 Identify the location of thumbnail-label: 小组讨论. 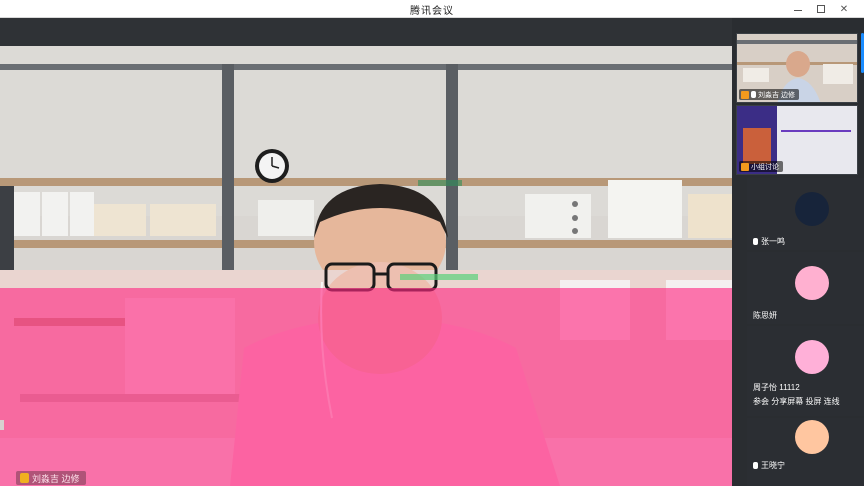
(765, 167).